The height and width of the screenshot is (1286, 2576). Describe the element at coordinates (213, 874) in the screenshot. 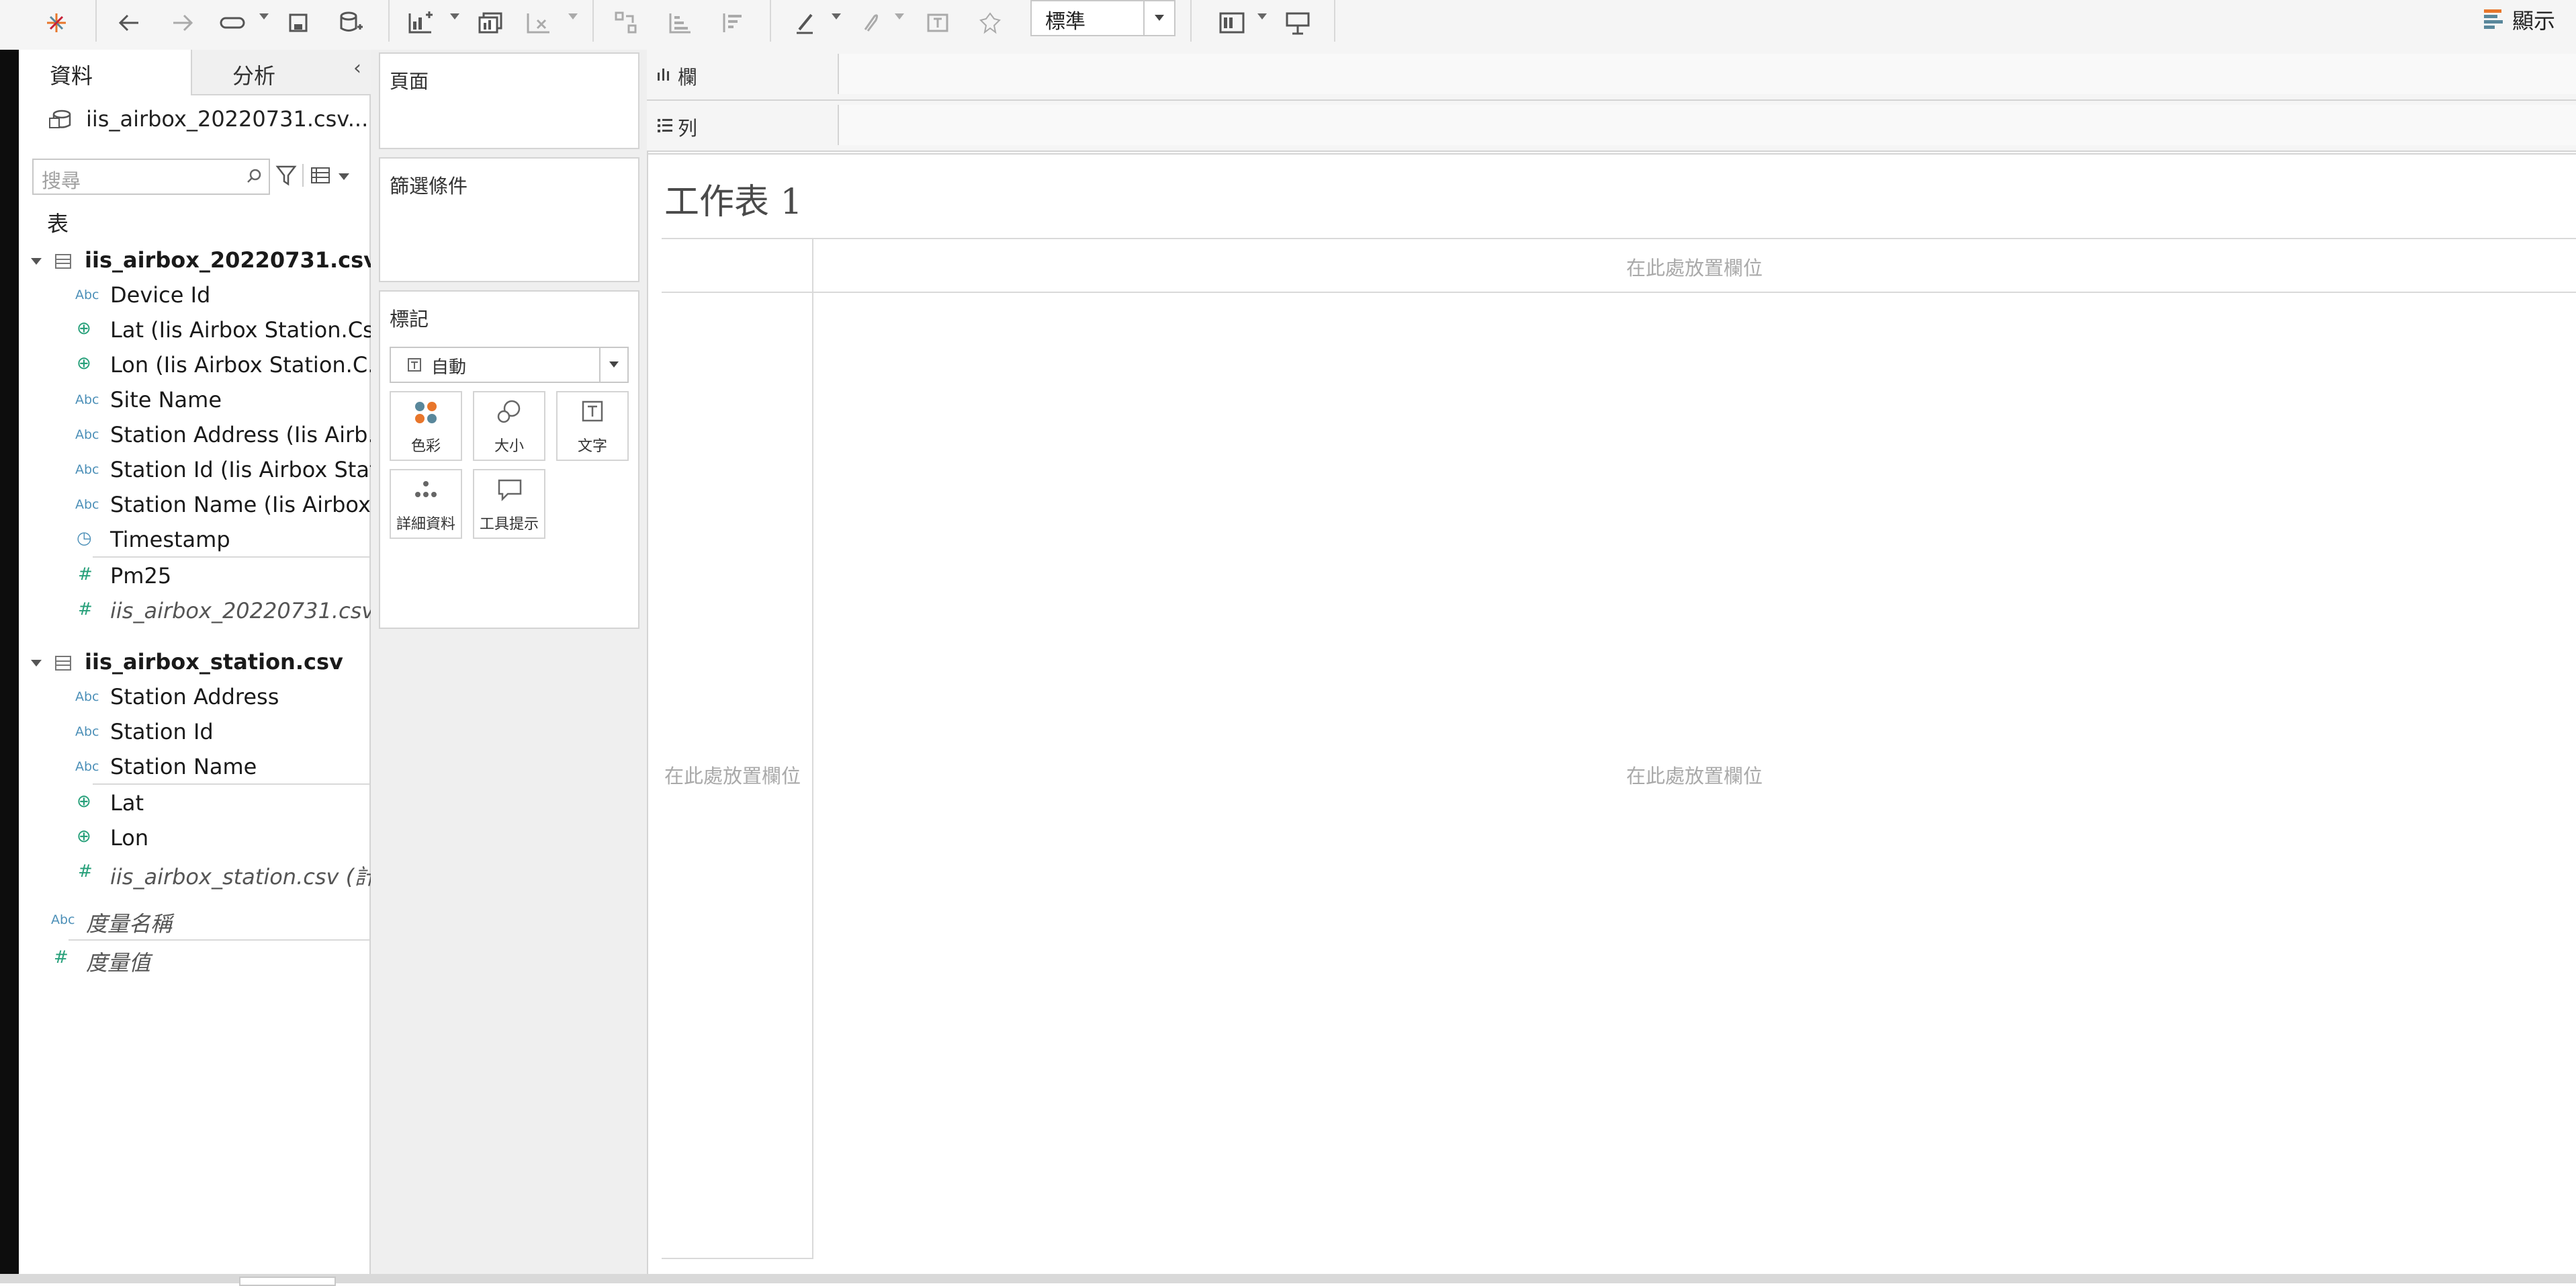

I see `field-count-station: # iis_airbox_station.csv (計數)` at that location.